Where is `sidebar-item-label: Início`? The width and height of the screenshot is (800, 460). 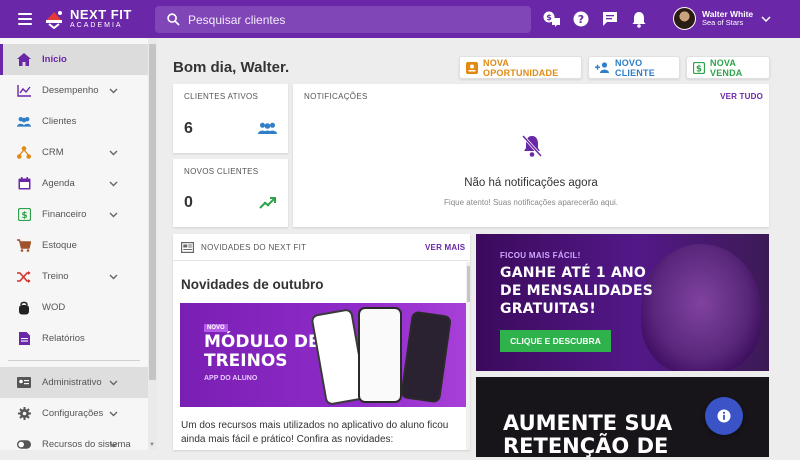 sidebar-item-label: Início is located at coordinates (54, 59).